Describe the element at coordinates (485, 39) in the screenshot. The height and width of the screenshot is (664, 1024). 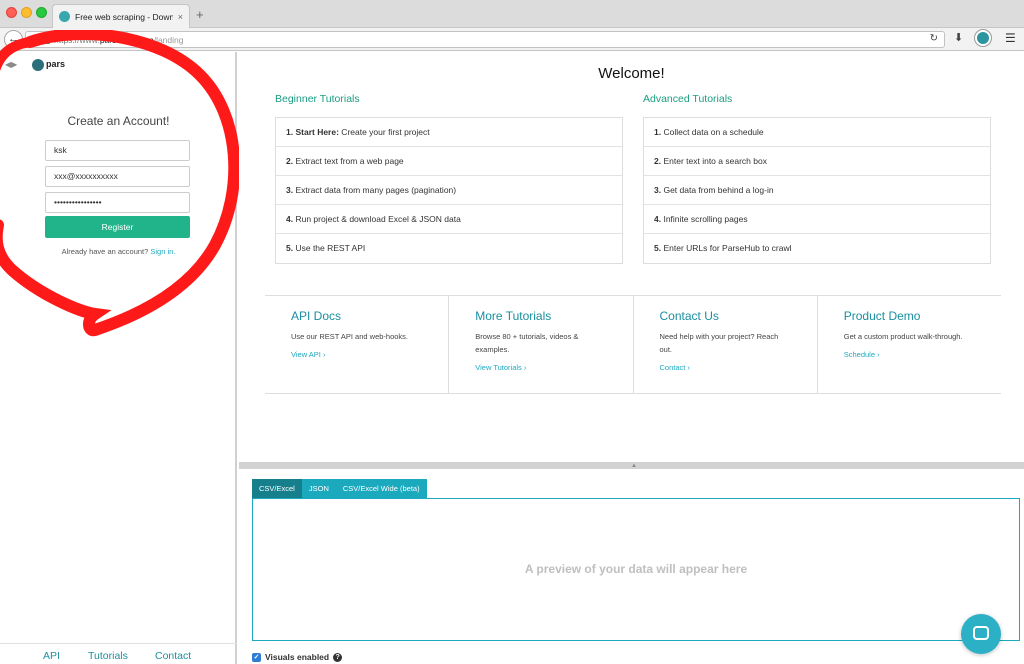
I see `url-bar: i https://www.parsehub.com/landing ↻` at that location.